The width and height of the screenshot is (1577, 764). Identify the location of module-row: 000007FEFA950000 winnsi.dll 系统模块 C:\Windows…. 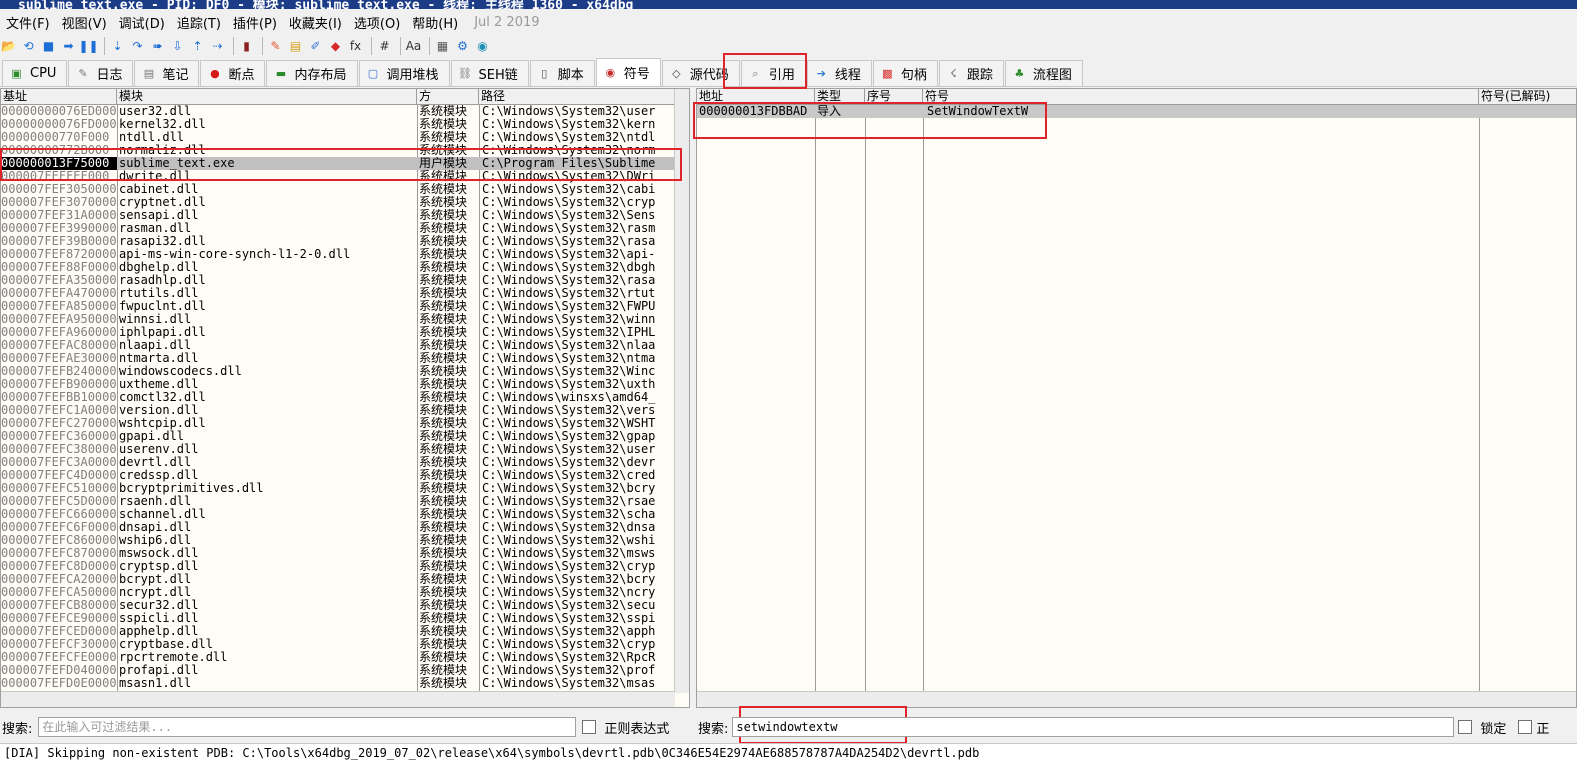
(338, 319).